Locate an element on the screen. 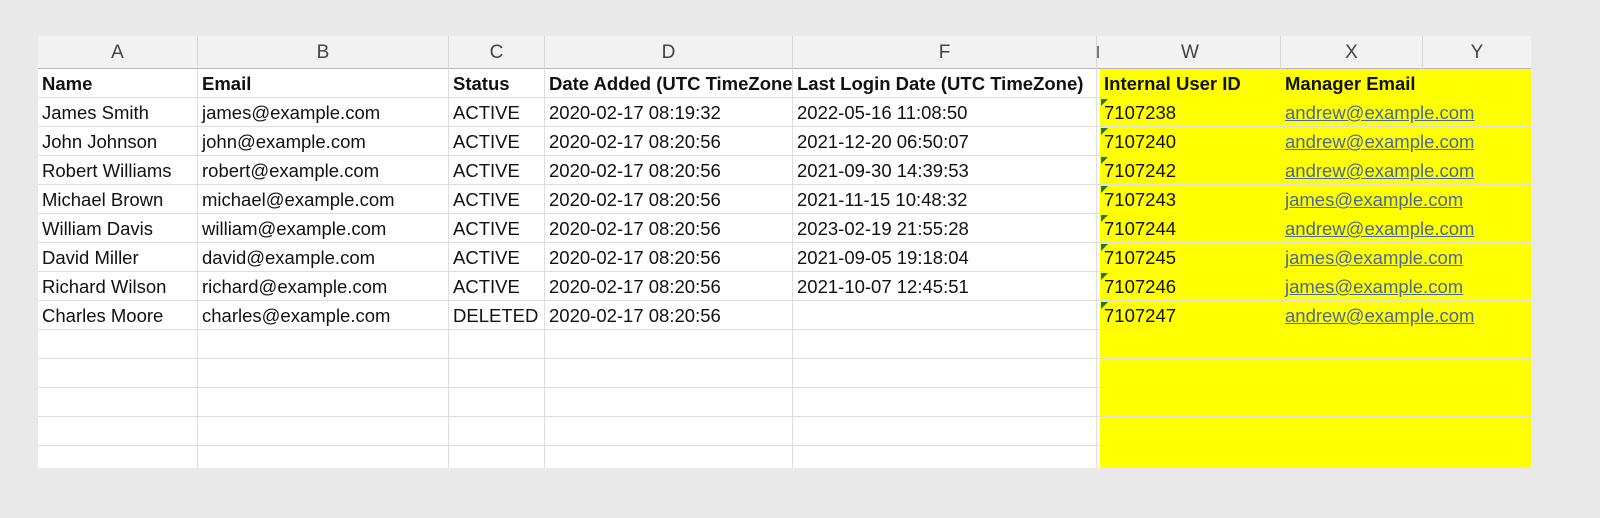  cell-internal-id: 7107245 is located at coordinates (1190, 257).